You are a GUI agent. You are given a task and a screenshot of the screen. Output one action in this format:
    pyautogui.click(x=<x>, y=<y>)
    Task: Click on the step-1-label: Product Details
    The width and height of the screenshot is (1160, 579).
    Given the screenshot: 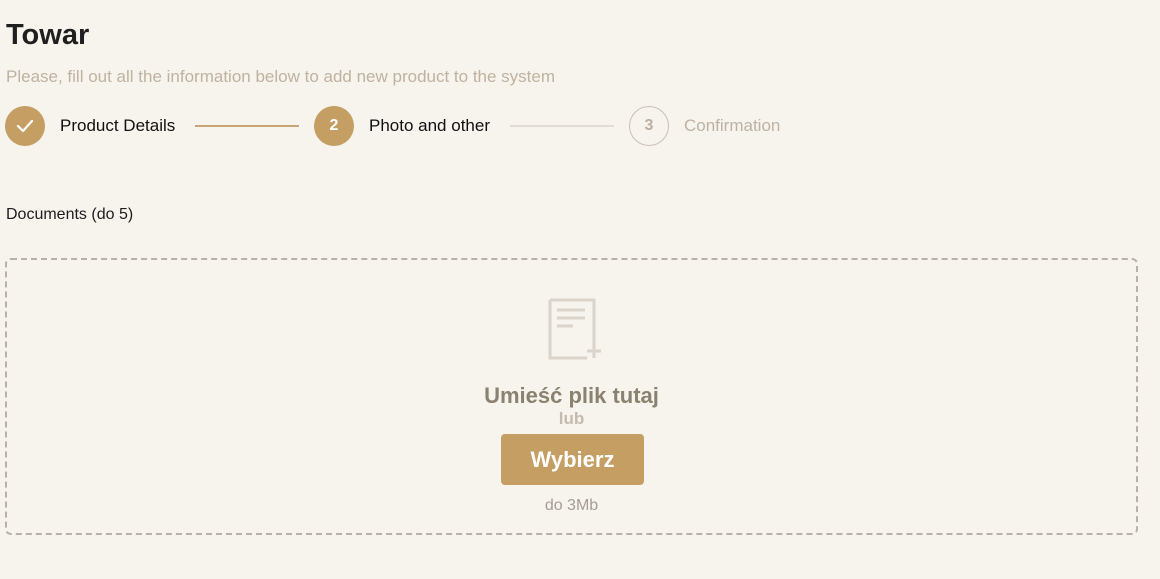 What is the action you would take?
    pyautogui.click(x=117, y=126)
    